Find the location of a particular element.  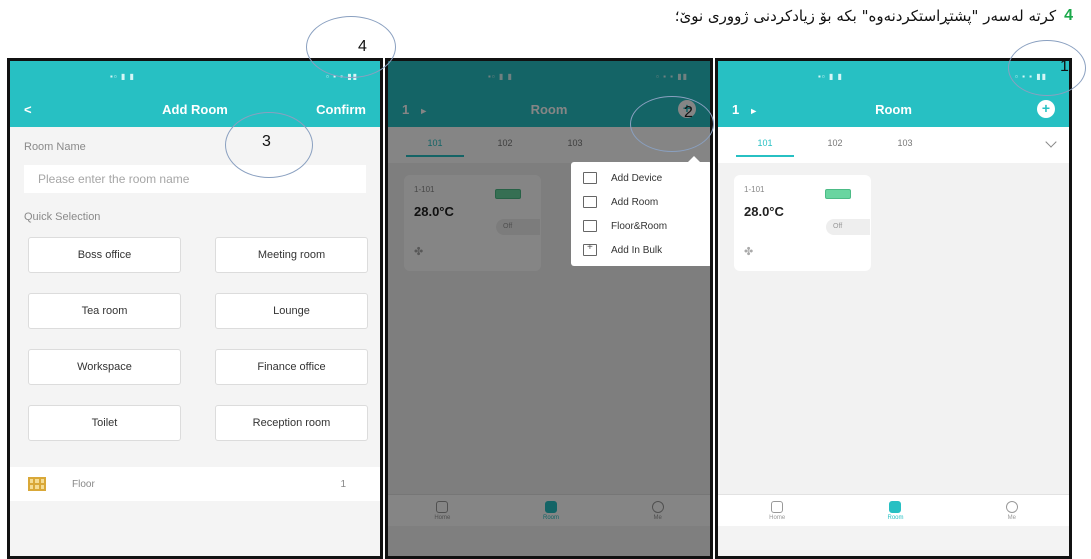

add-room-navbar: < Add Room Confirm is located at coordinates (195, 109).